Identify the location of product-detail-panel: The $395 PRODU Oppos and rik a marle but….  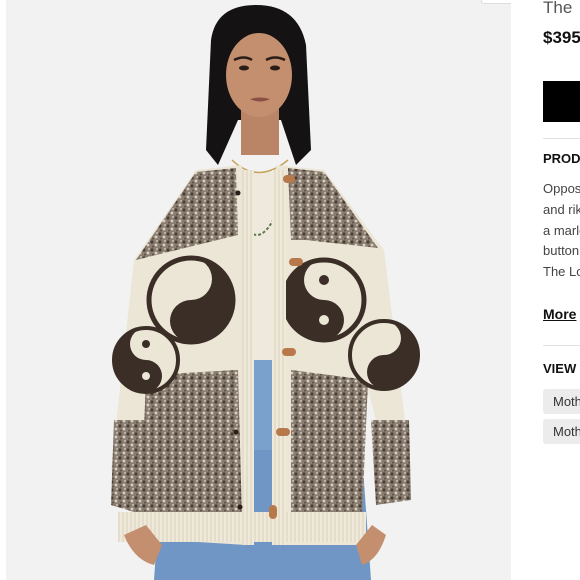
(561, 290).